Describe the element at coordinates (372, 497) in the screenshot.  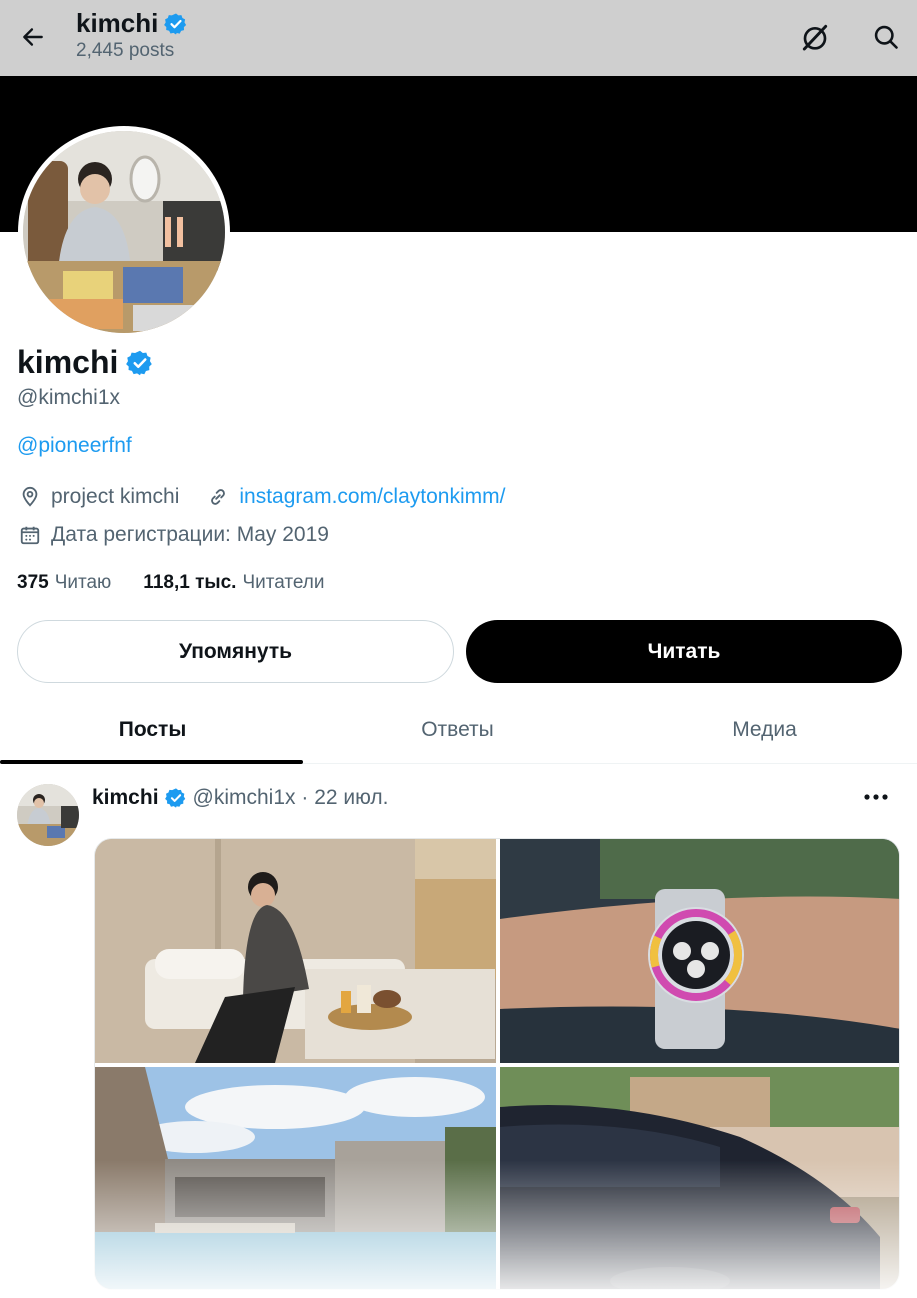
I see `profile-website-link: instagram.com/claytonkimm/` at that location.